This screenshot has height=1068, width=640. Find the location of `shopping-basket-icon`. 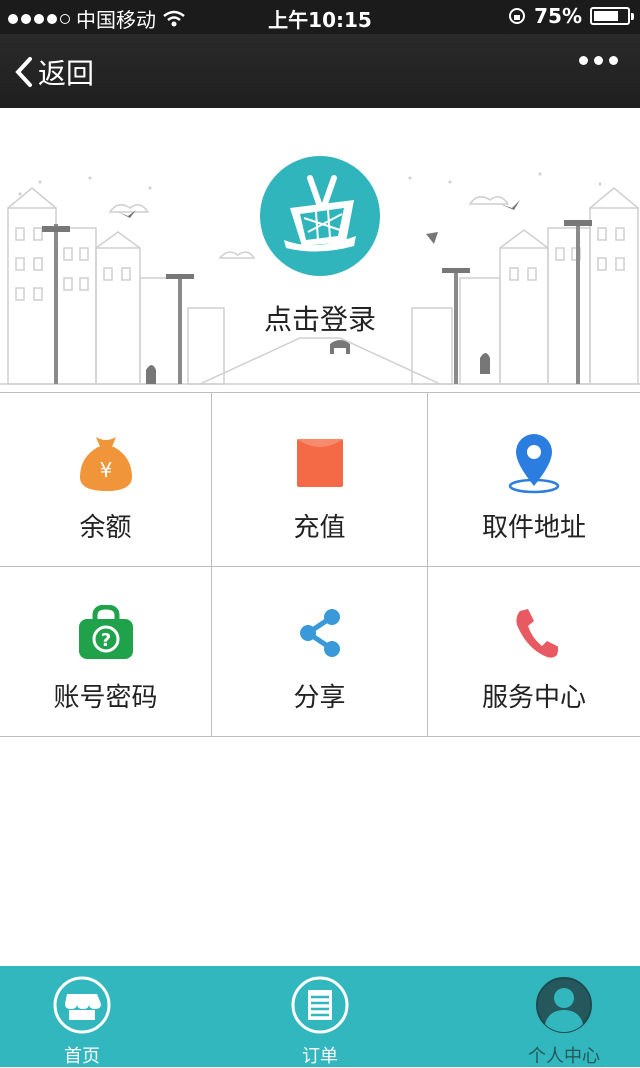

shopping-basket-icon is located at coordinates (320, 213).